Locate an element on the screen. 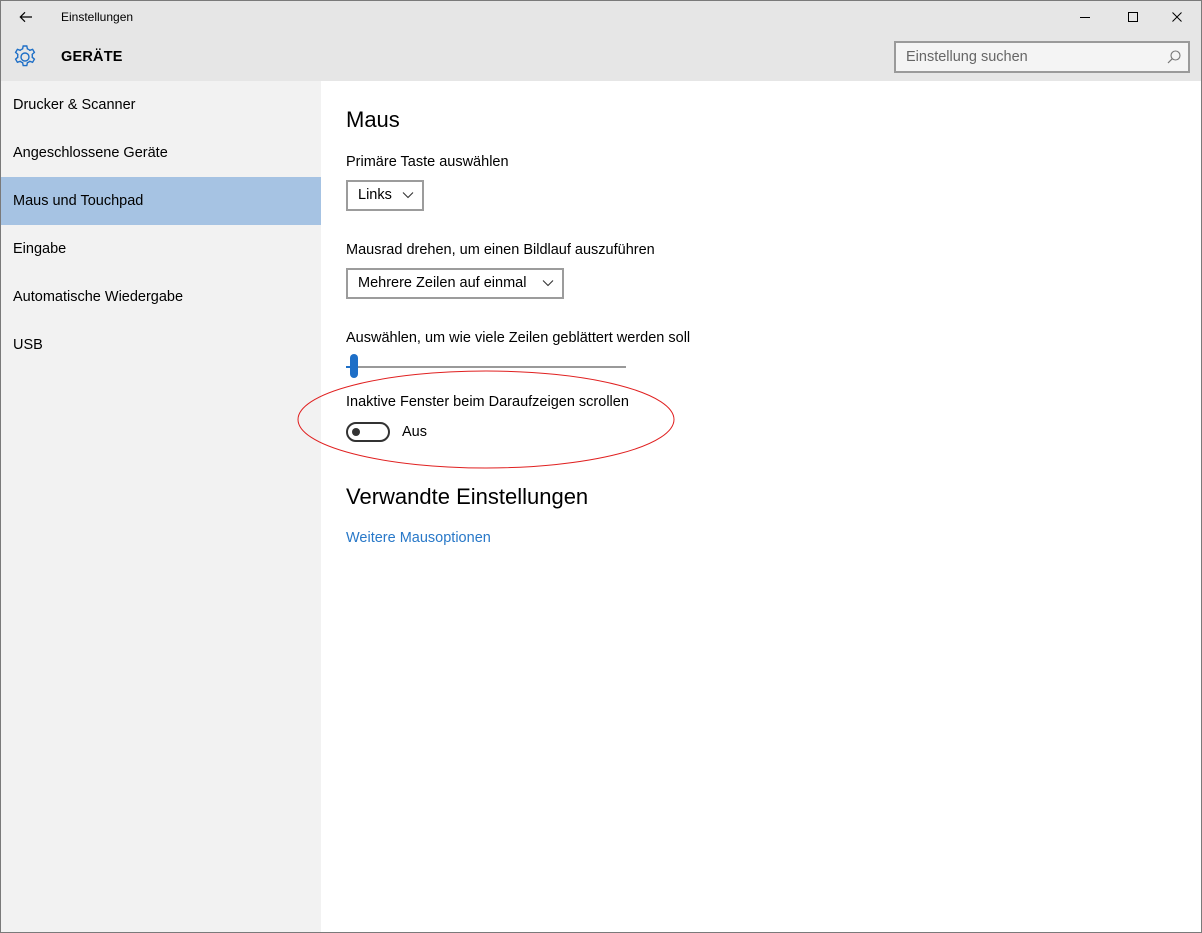 The height and width of the screenshot is (933, 1202). primary-button-dropdown: Links is located at coordinates (385, 195).